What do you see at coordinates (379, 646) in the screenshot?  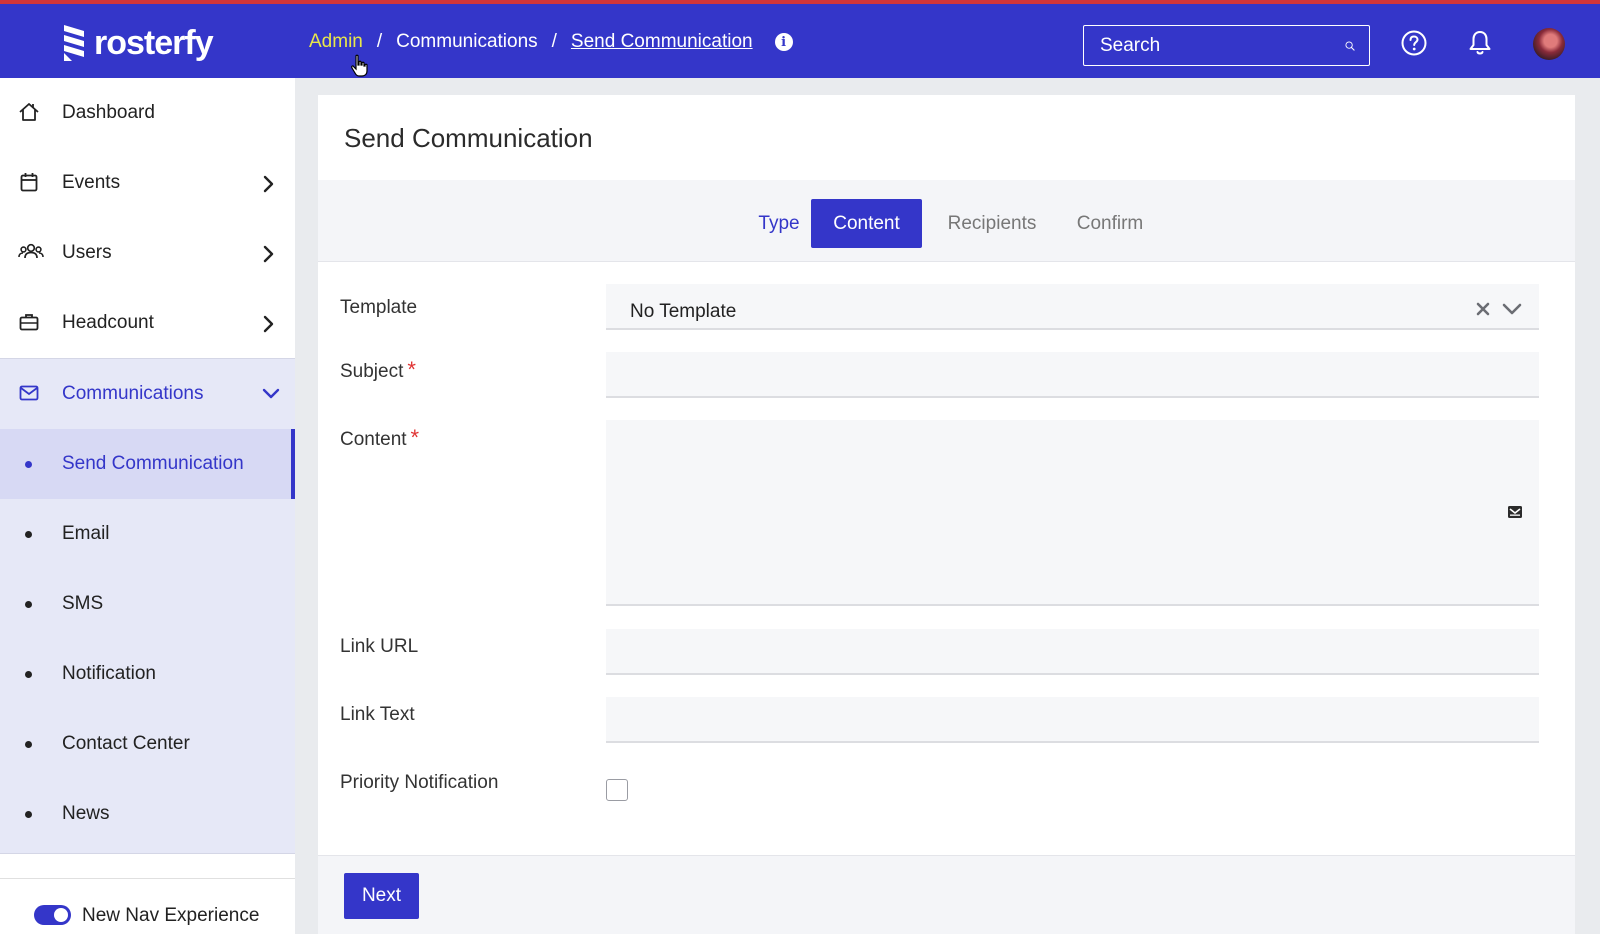 I see `link-url-label: Link URL` at bounding box center [379, 646].